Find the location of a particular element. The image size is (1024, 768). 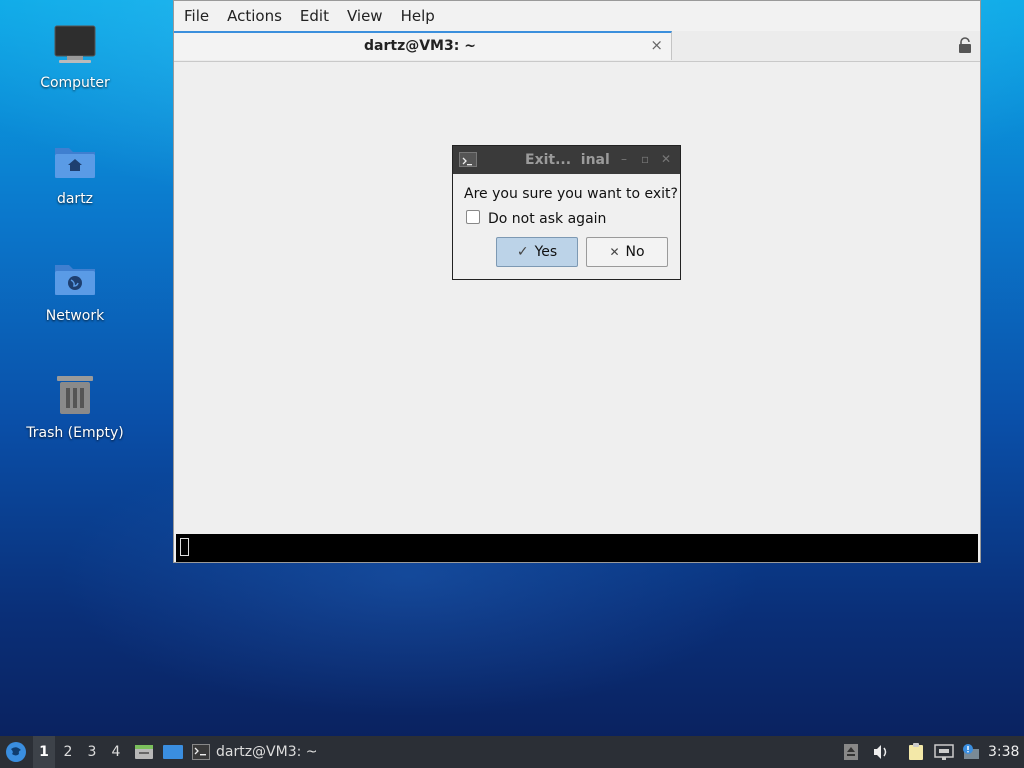

trash-icon is located at coordinates (75, 396).